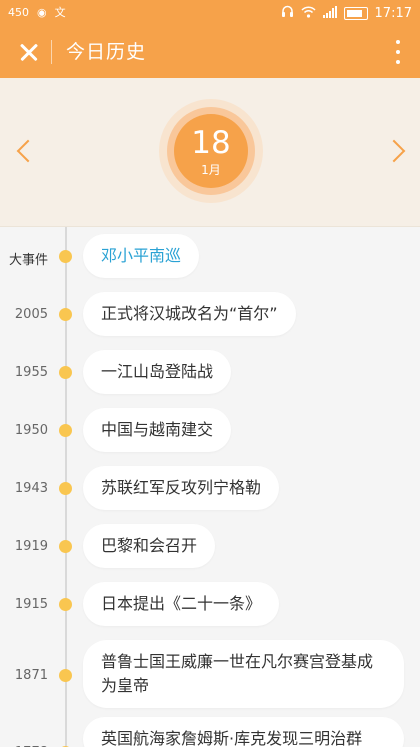 Image resolution: width=420 pixels, height=747 pixels. I want to click on date-day: 18, so click(211, 143).